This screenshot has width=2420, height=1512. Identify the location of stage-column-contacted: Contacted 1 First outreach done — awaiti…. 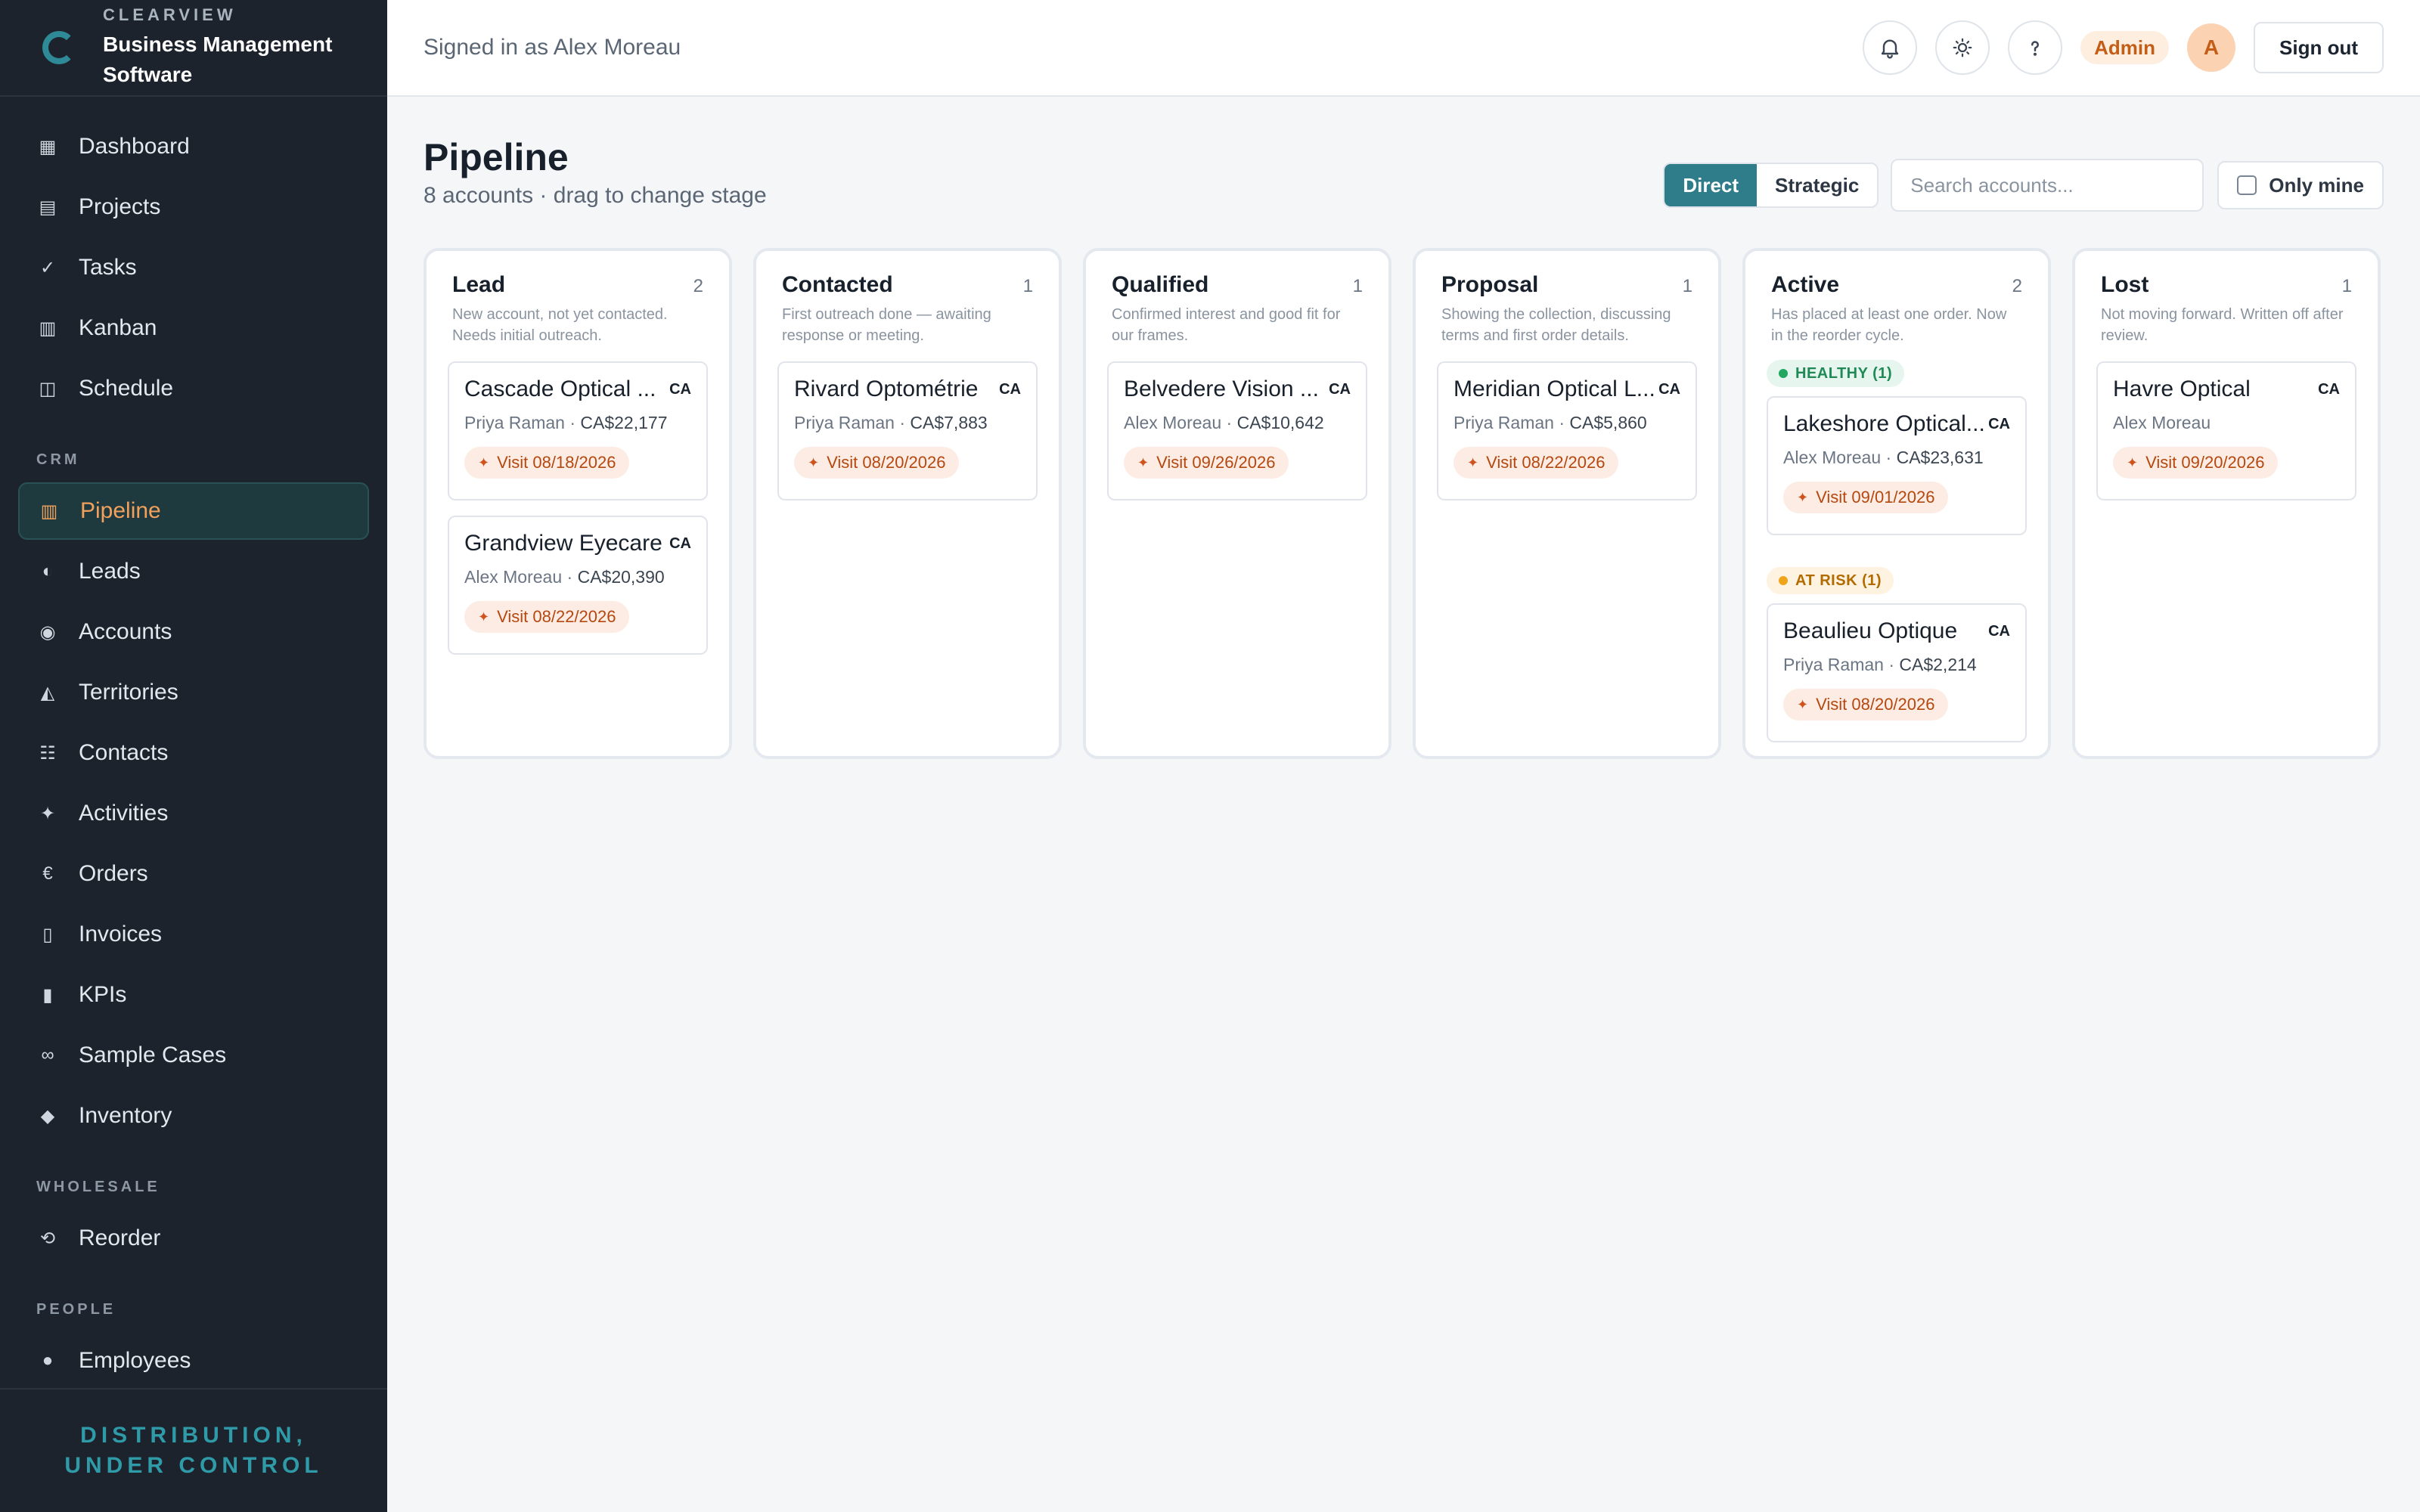
(907, 504).